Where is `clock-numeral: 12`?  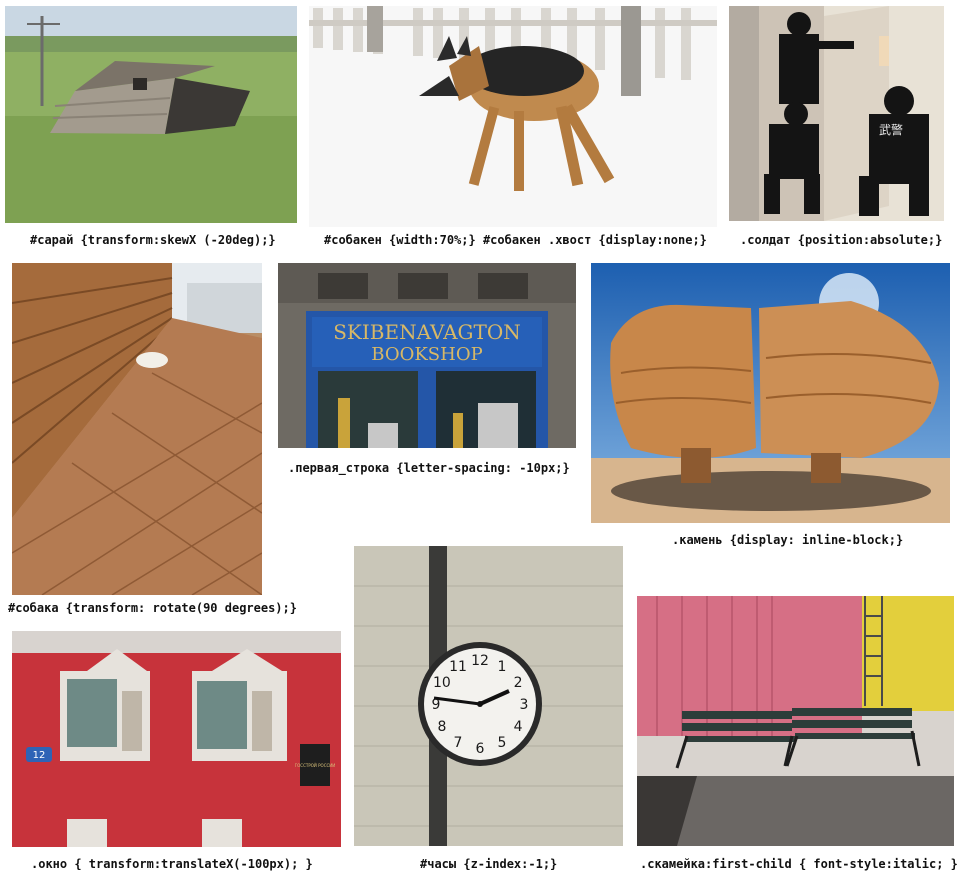
clock-numeral: 12 is located at coordinates (480, 661).